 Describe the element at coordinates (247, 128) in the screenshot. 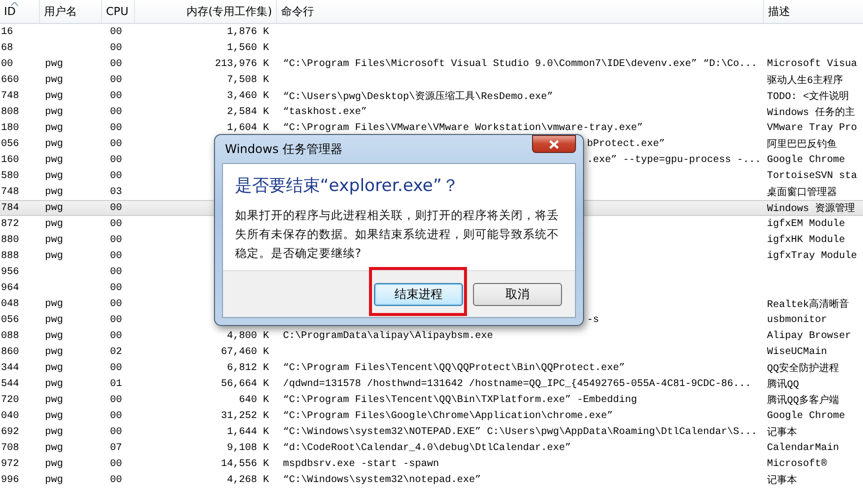

I see `table-cell: 1,604 K` at that location.